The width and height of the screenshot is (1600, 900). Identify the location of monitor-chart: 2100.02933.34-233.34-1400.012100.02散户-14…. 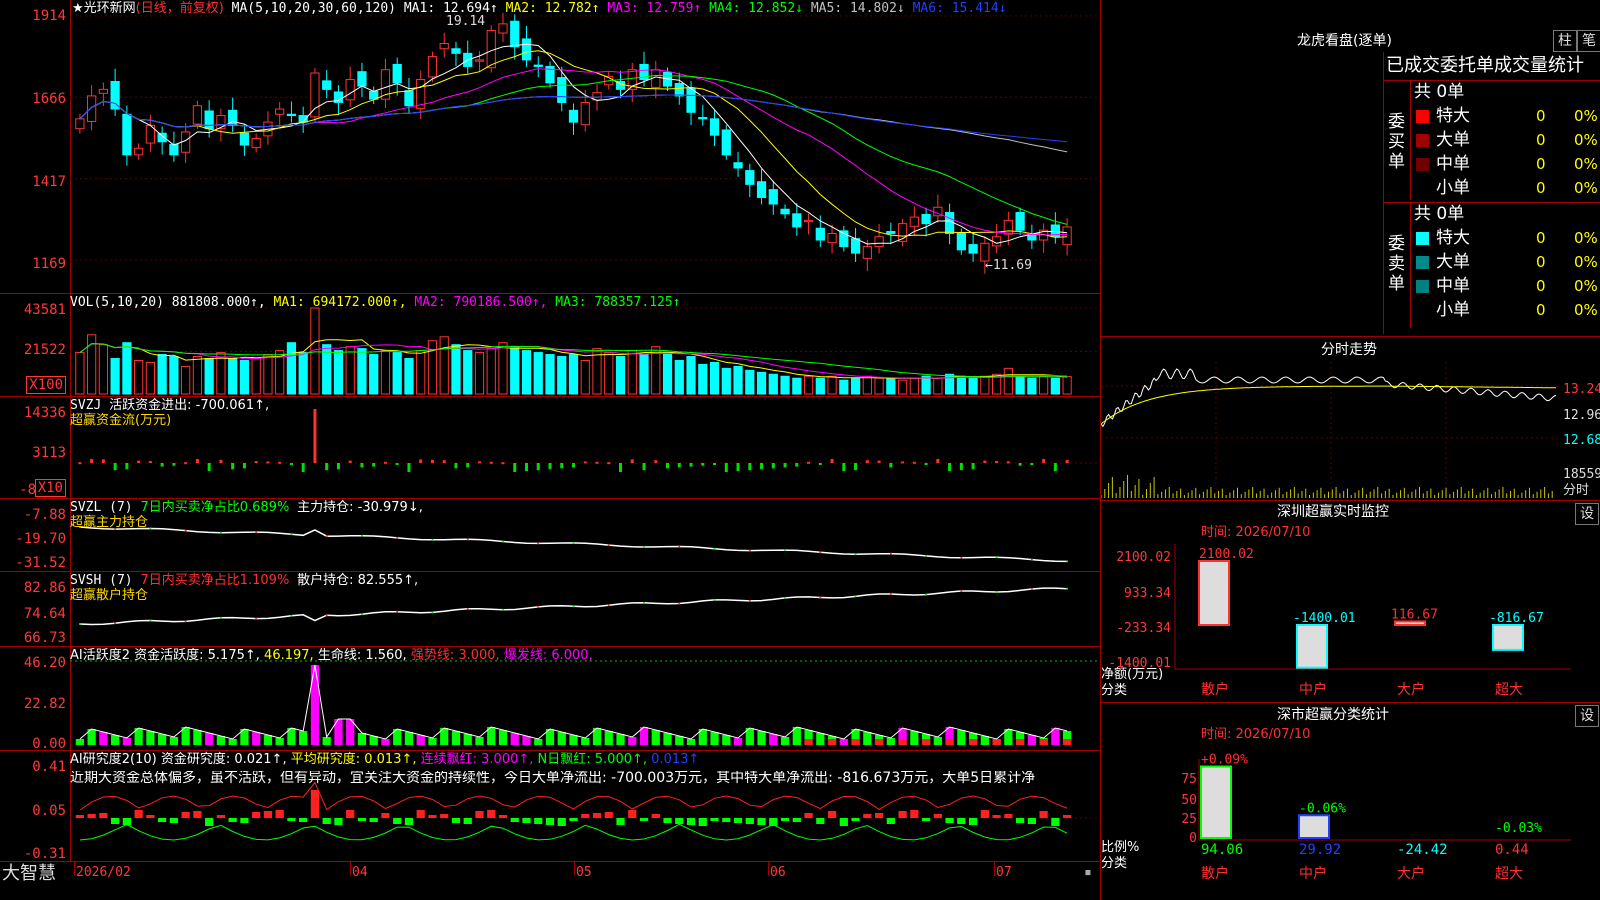
(1339, 621).